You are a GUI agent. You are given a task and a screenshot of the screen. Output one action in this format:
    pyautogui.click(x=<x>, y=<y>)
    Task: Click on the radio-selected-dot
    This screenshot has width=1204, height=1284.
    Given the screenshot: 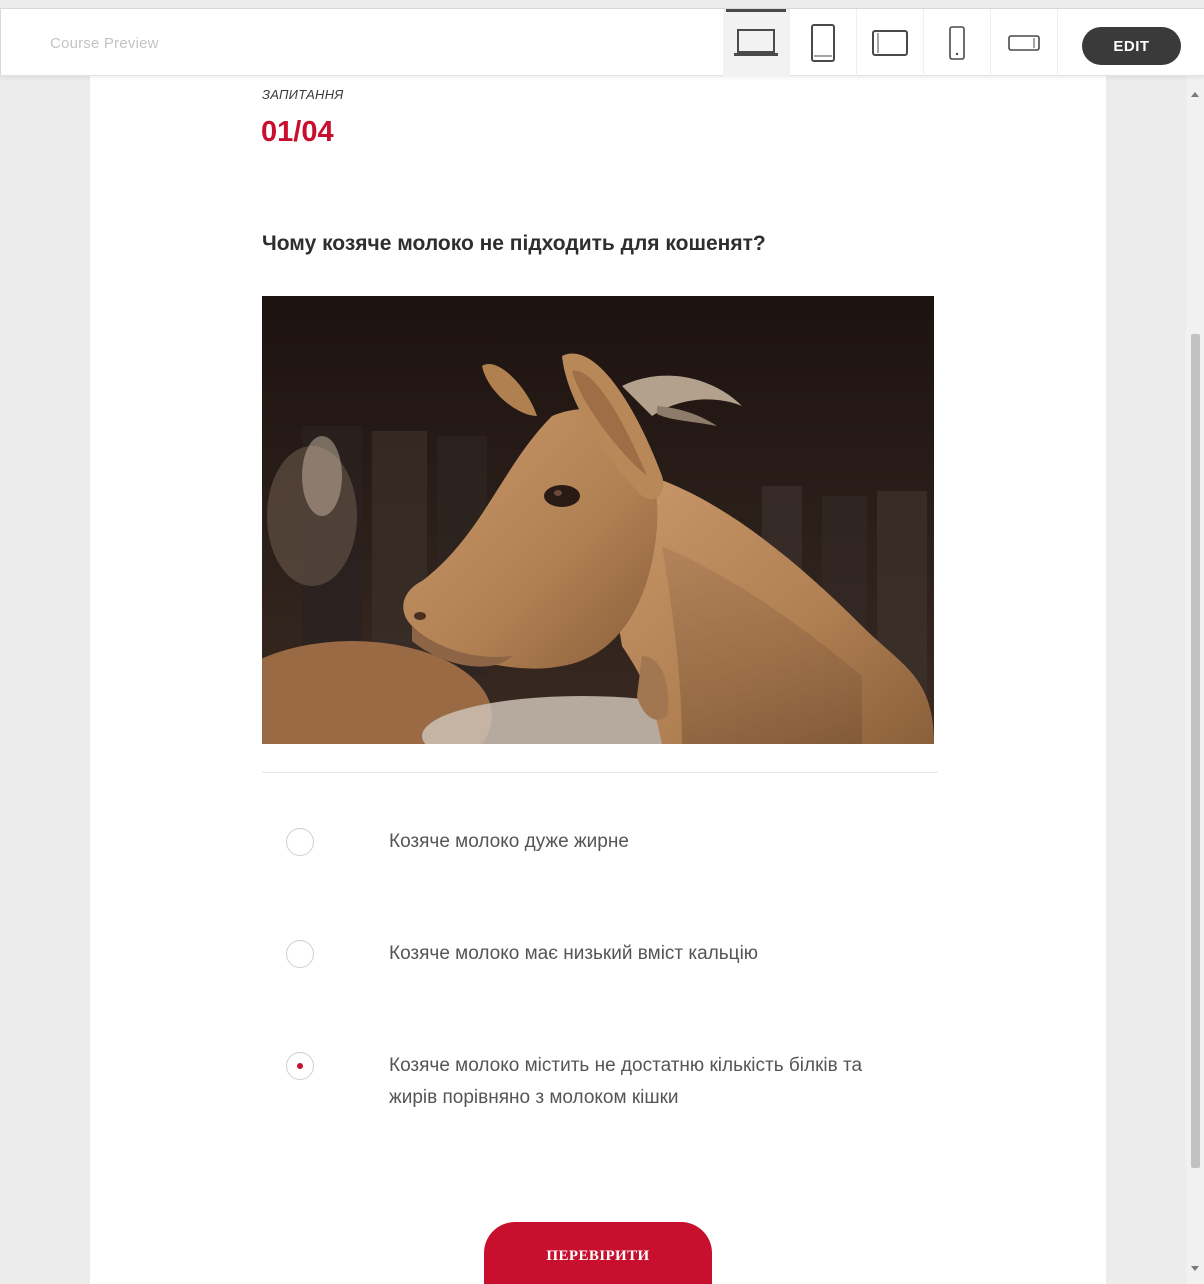 What is the action you would take?
    pyautogui.click(x=300, y=1066)
    